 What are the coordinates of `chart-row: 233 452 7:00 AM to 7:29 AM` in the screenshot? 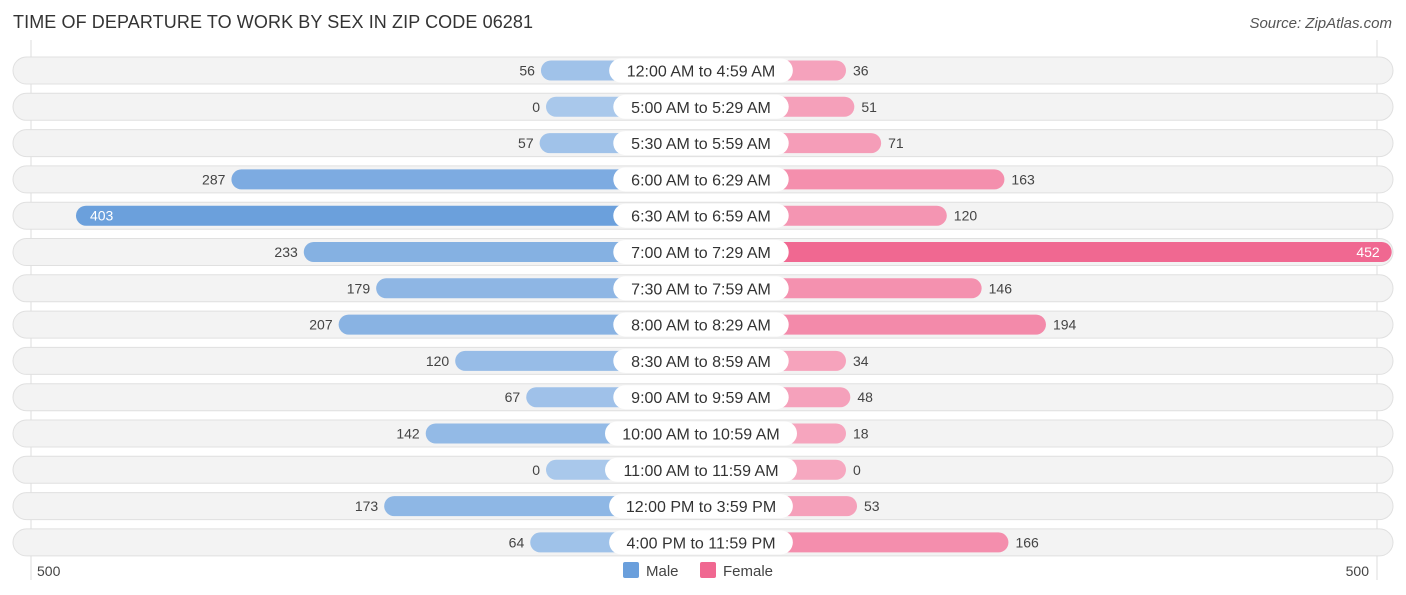 It's located at (703, 252).